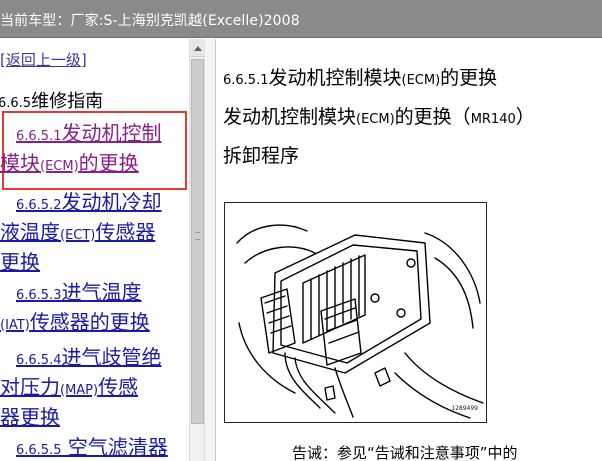  Describe the element at coordinates (405, 452) in the screenshot. I see `caution-text: 告诫：参见“告诫和注意事项”中的` at that location.